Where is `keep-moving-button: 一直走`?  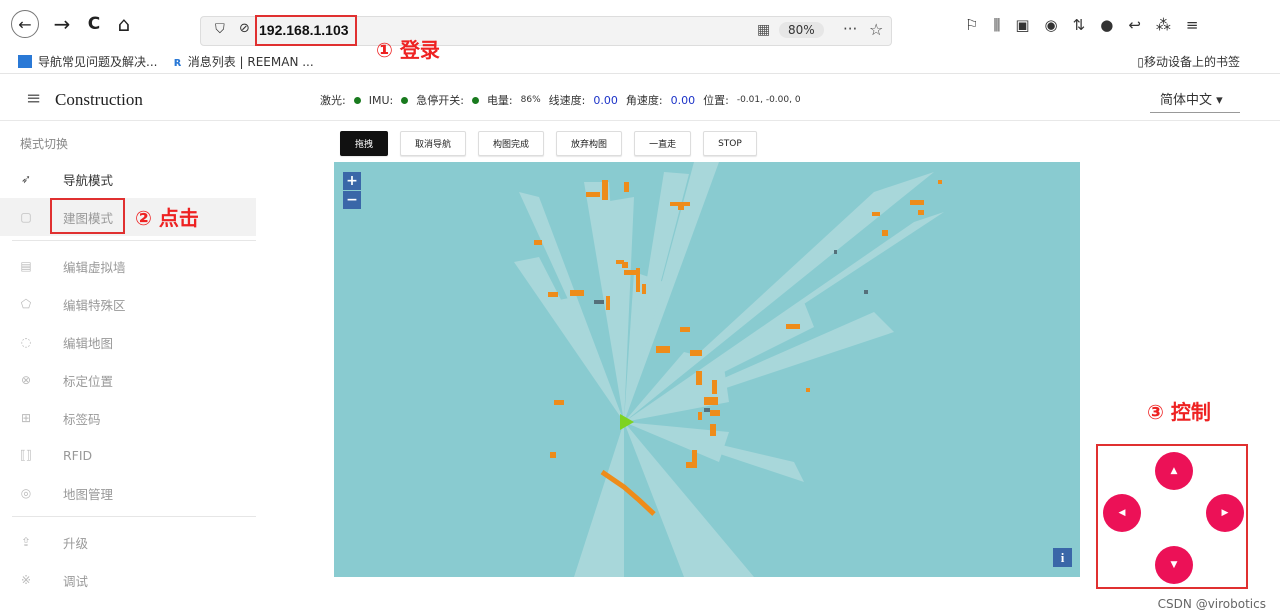
keep-moving-button: 一直走 is located at coordinates (663, 143).